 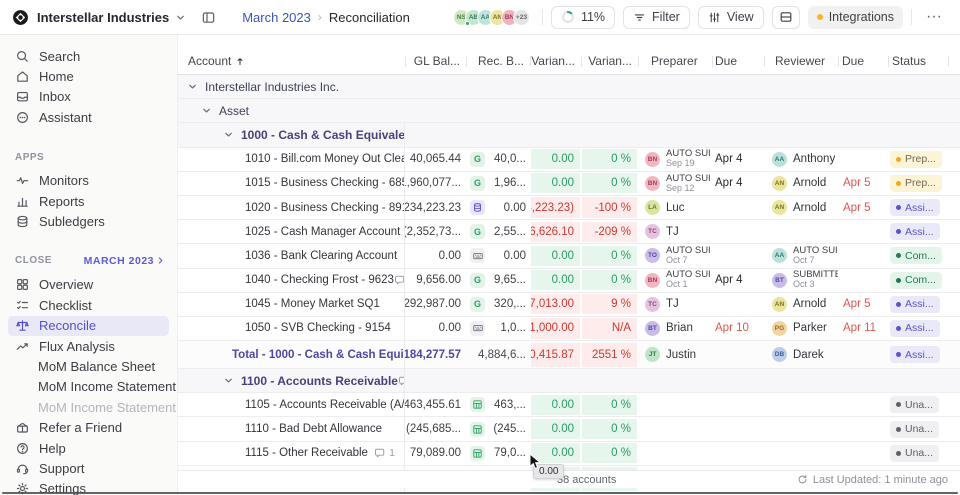 I want to click on table-row: 1100 - Accounts Receivable1, so click(x=569, y=381).